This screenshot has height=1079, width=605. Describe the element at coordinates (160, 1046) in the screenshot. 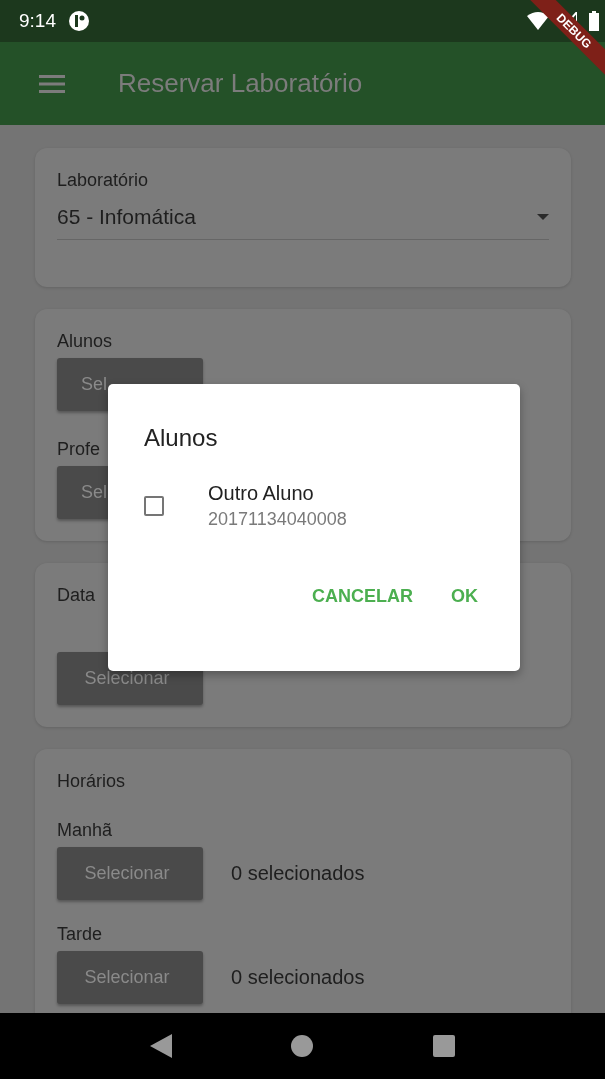

I see `back-icon` at that location.